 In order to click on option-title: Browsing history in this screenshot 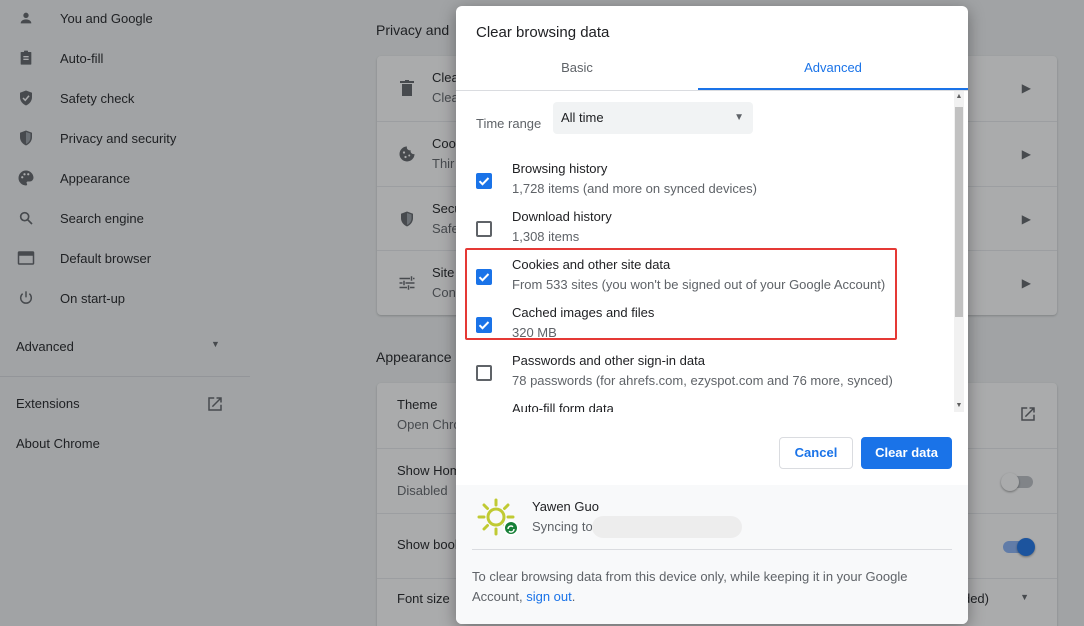, I will do `click(560, 168)`.